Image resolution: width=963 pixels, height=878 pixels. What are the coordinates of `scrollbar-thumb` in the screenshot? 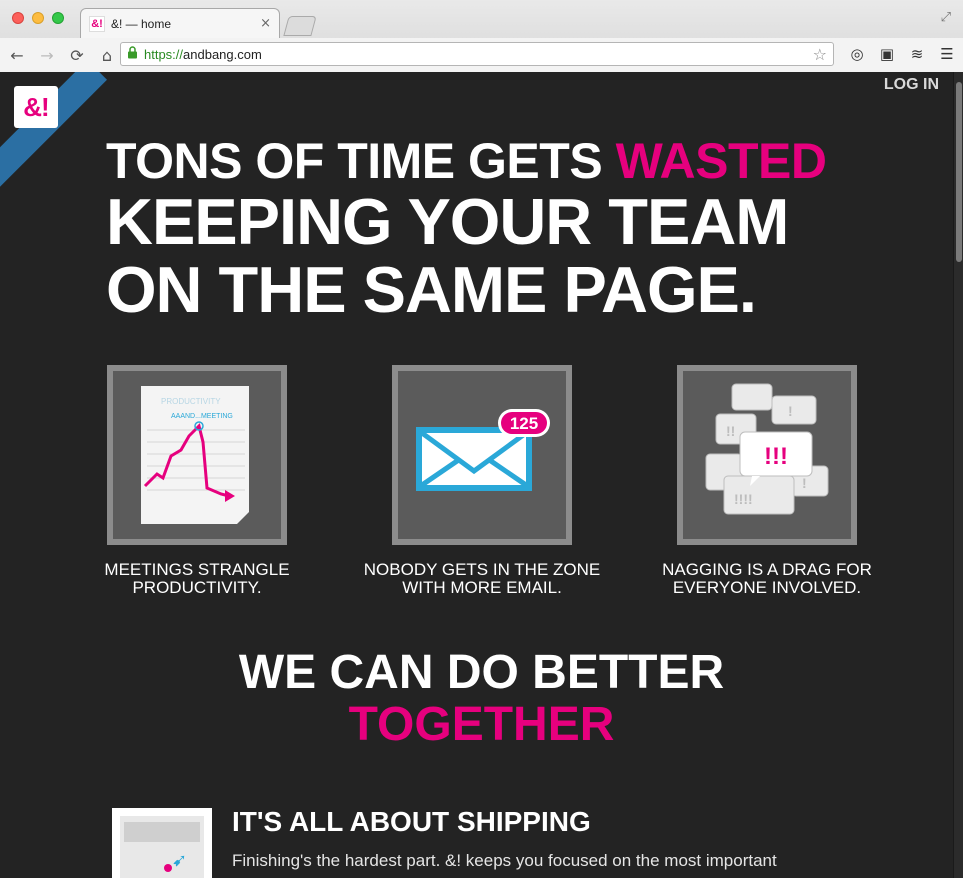 It's located at (959, 172).